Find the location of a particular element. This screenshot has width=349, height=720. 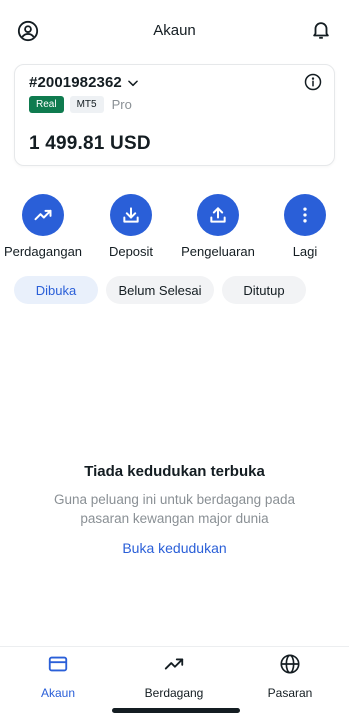

nav-item-trade: Berdagang is located at coordinates (174, 676).